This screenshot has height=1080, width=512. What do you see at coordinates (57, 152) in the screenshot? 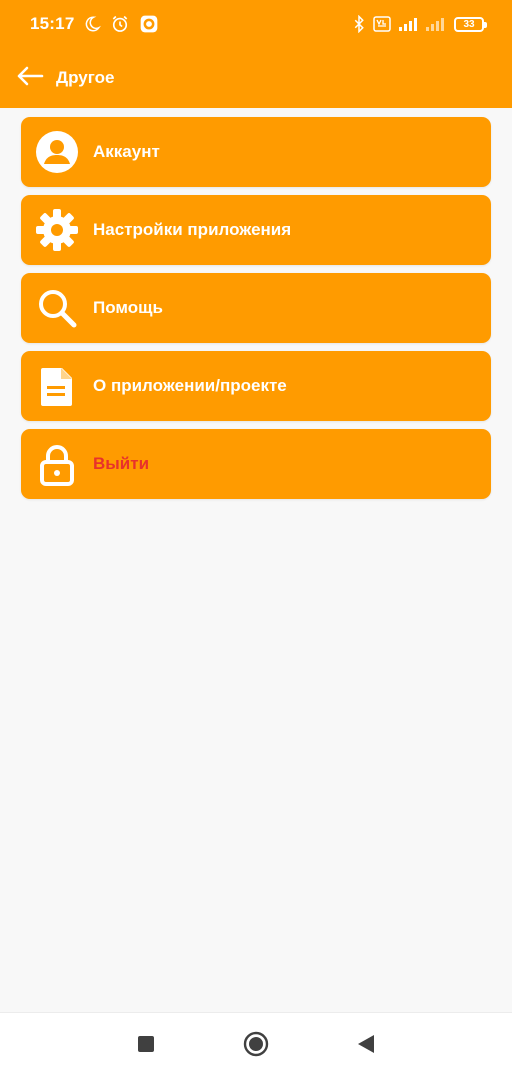
I see `account-icon` at bounding box center [57, 152].